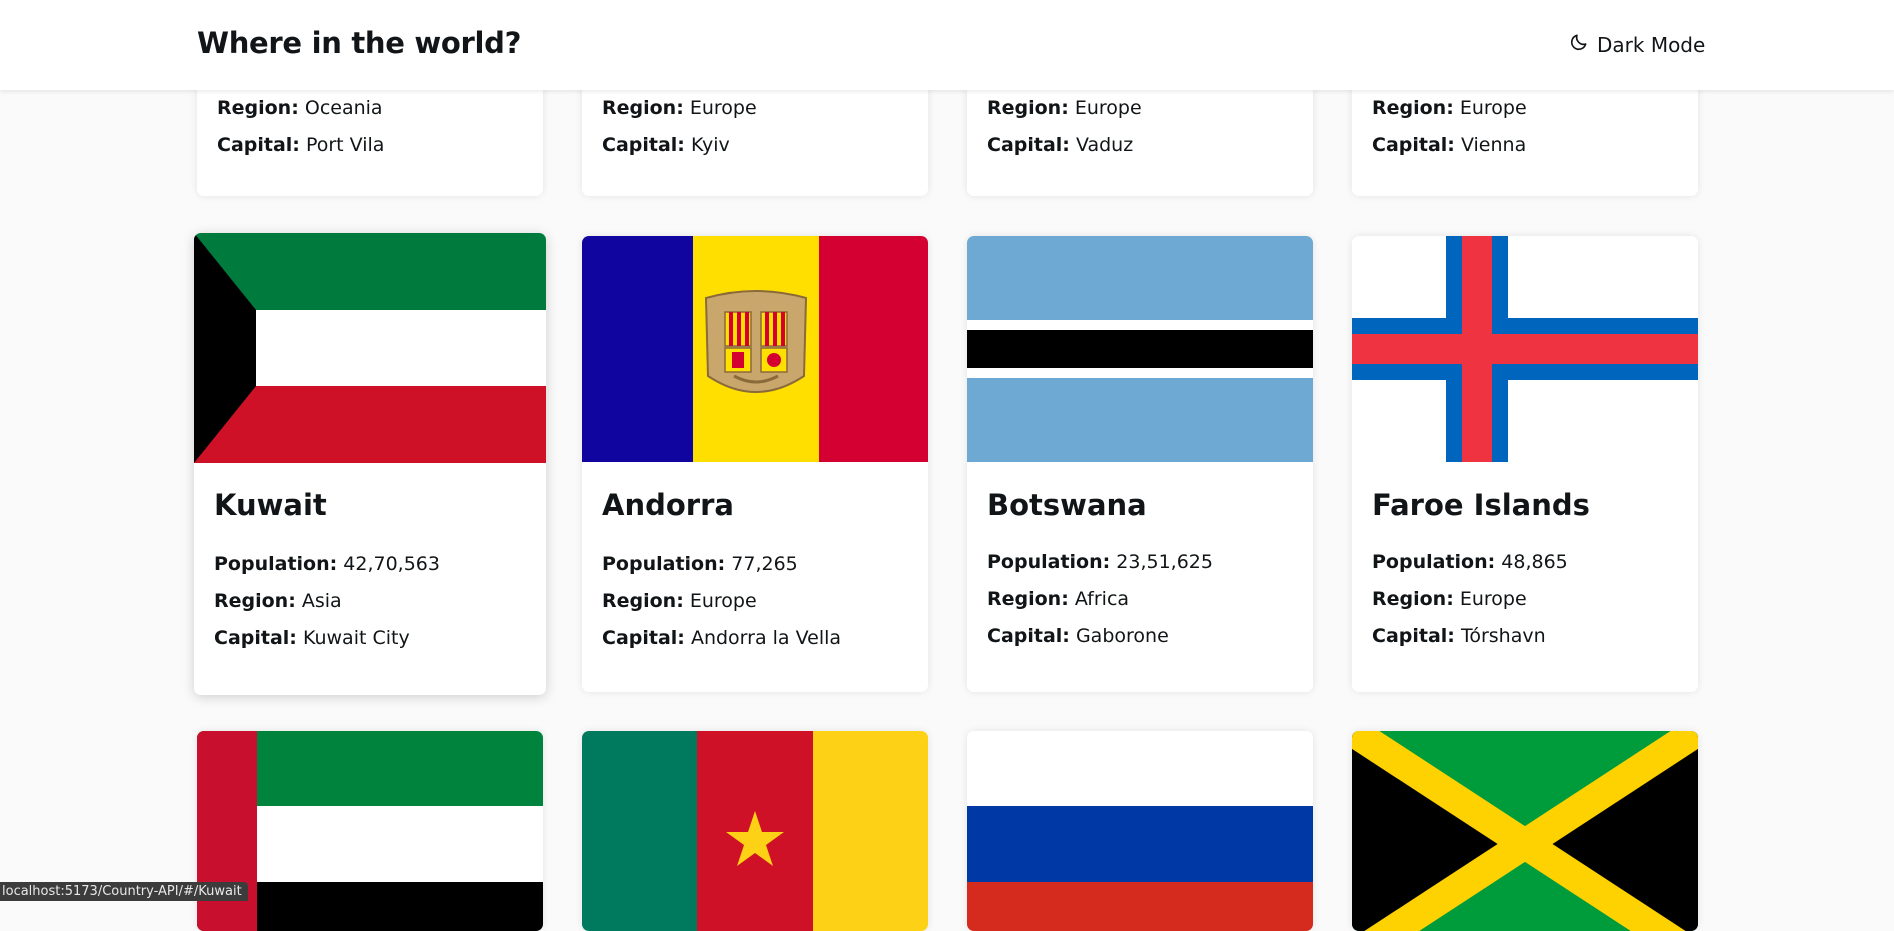 The image size is (1894, 931). Describe the element at coordinates (1140, 349) in the screenshot. I see `botswana-flag` at that location.